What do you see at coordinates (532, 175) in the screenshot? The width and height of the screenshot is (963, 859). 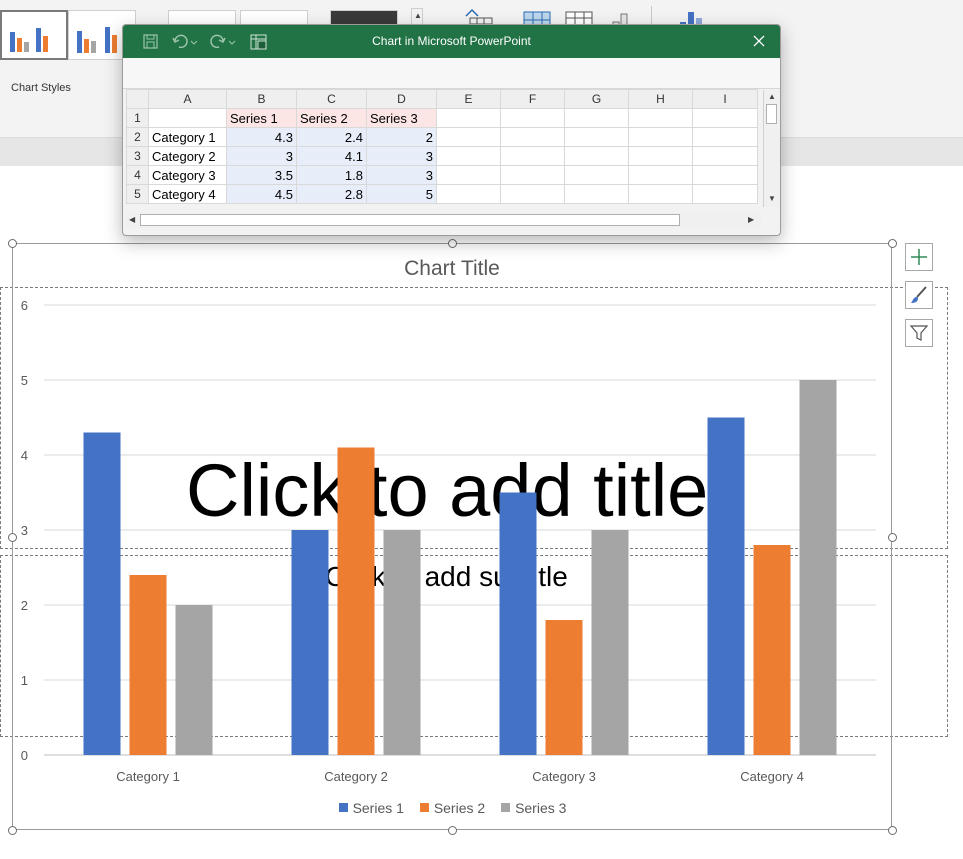 I see `cell-f4` at bounding box center [532, 175].